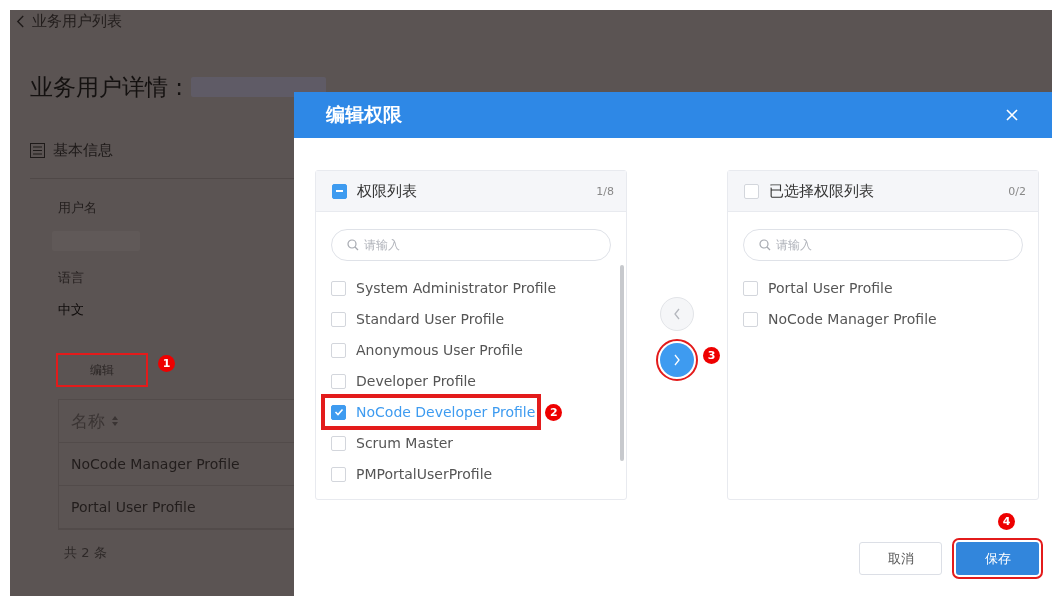  I want to click on panel-title: 权限列表, so click(387, 191).